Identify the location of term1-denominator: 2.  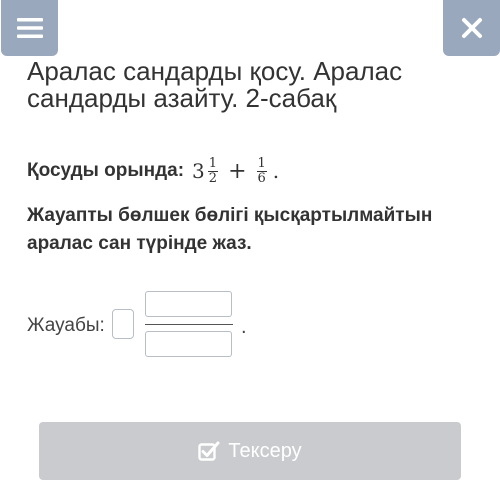
(213, 178).